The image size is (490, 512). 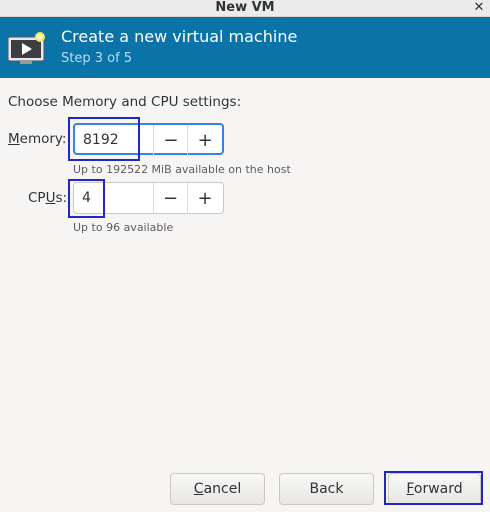 What do you see at coordinates (43, 139) in the screenshot?
I see `memory-label-text: emory:` at bounding box center [43, 139].